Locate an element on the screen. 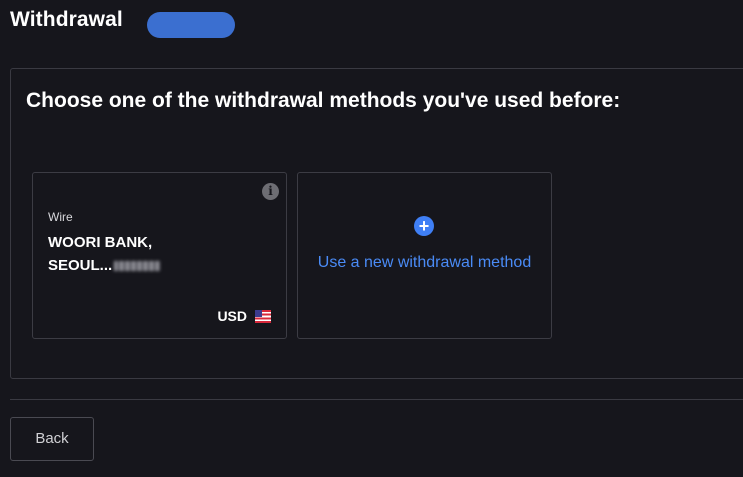 This screenshot has width=743, height=477. page-title: Withdrawal is located at coordinates (66, 19).